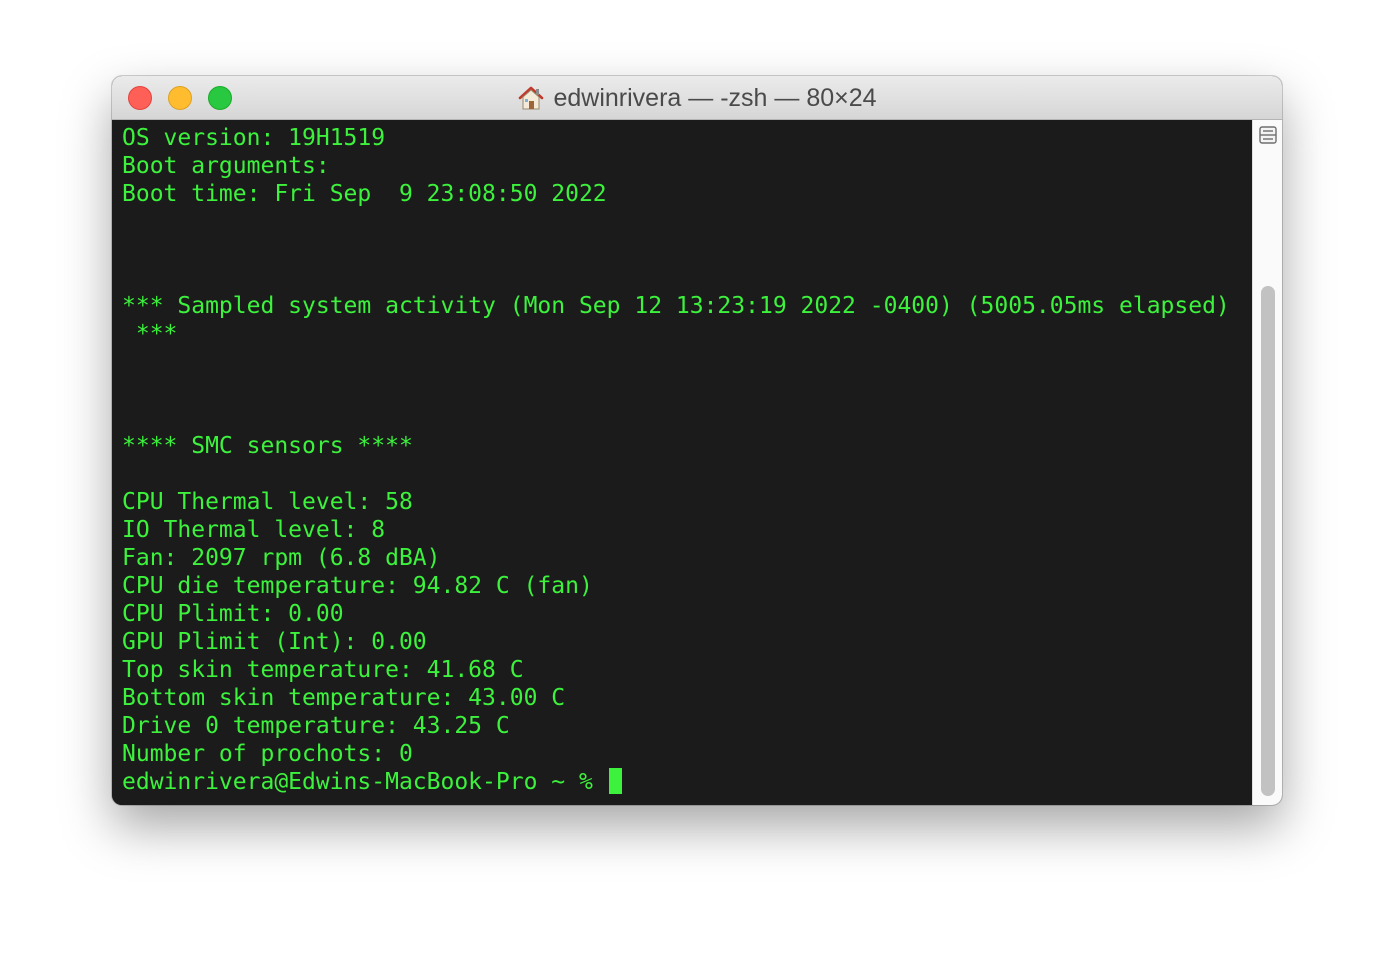 This screenshot has width=1394, height=954. I want to click on home-icon, so click(531, 98).